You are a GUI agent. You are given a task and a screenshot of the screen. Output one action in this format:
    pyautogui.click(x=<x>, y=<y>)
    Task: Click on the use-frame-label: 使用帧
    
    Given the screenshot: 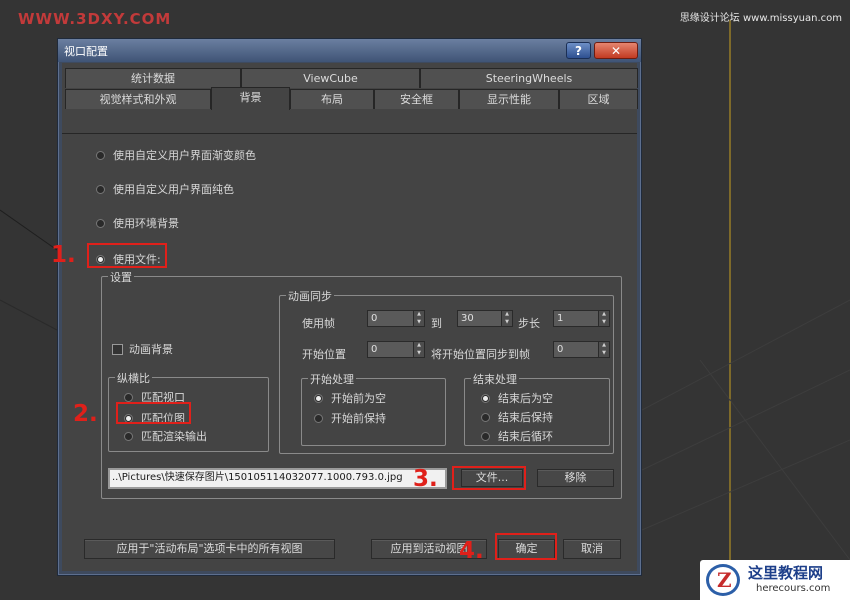 What is the action you would take?
    pyautogui.click(x=318, y=323)
    